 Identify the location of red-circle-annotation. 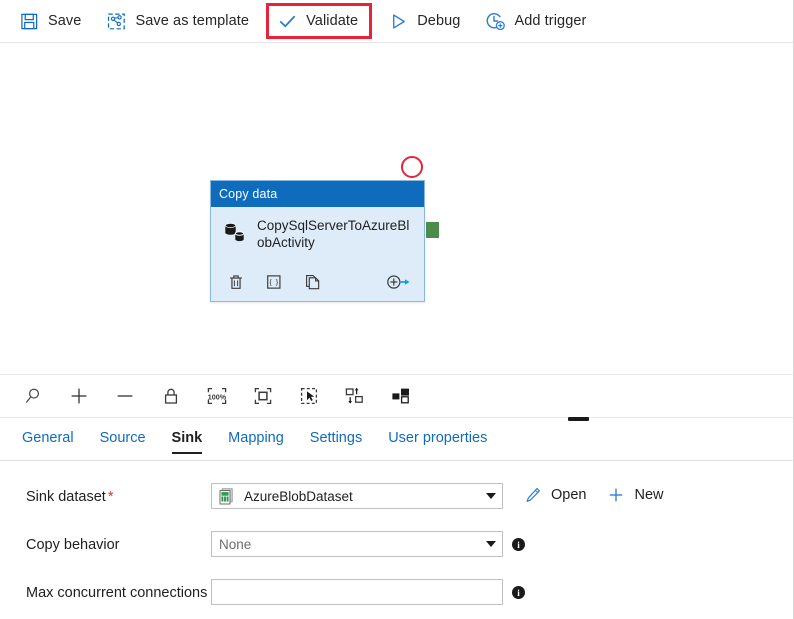
(412, 167).